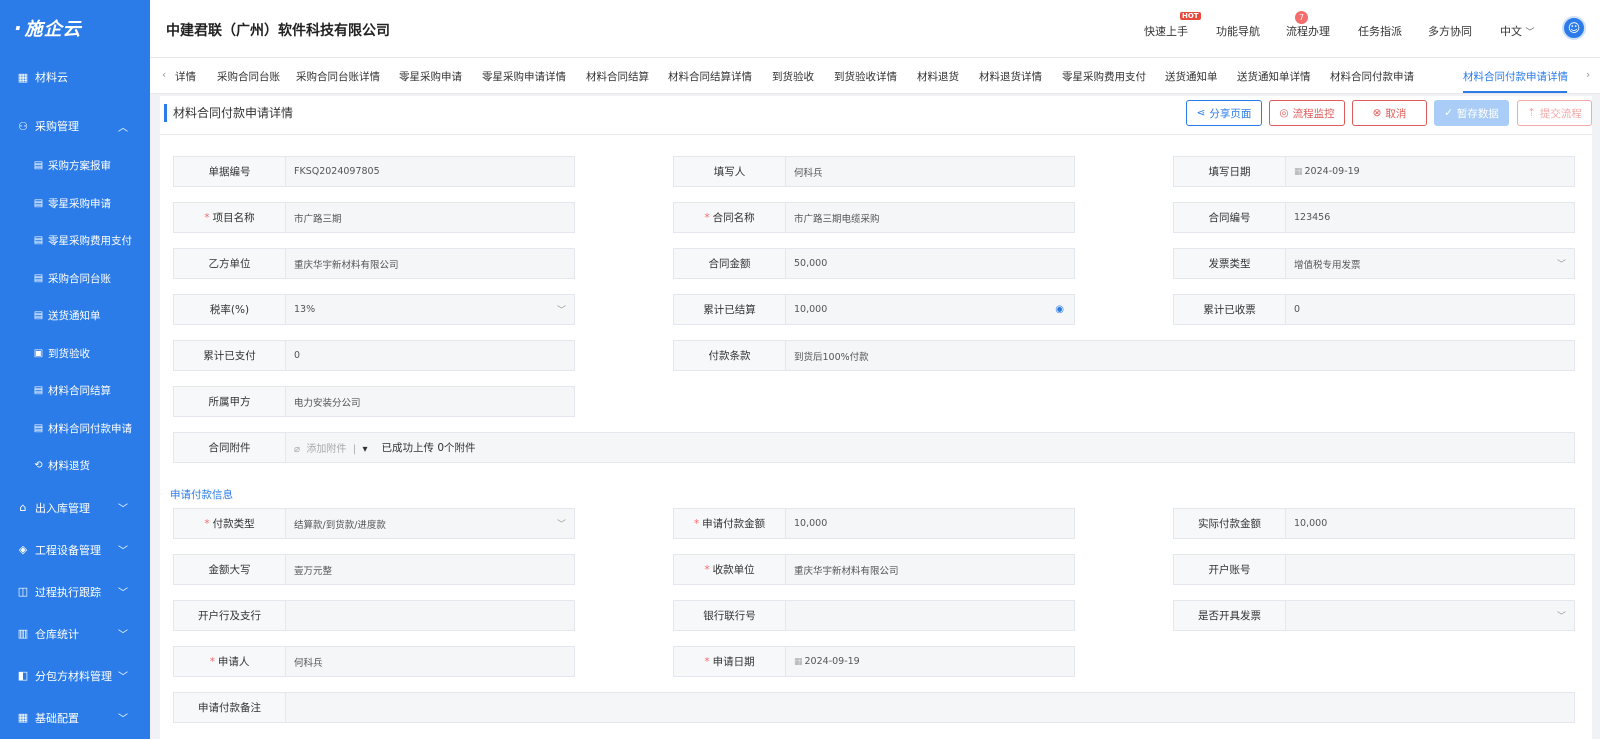 The height and width of the screenshot is (739, 1600). Describe the element at coordinates (364, 449) in the screenshot. I see `caret-down-icon: ▾` at that location.